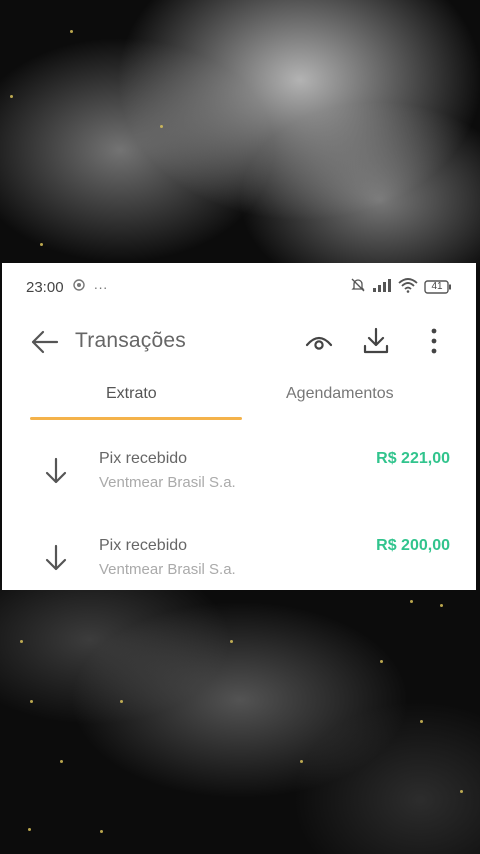  What do you see at coordinates (413, 545) in the screenshot?
I see `transaction-amount: R$ 200,00` at bounding box center [413, 545].